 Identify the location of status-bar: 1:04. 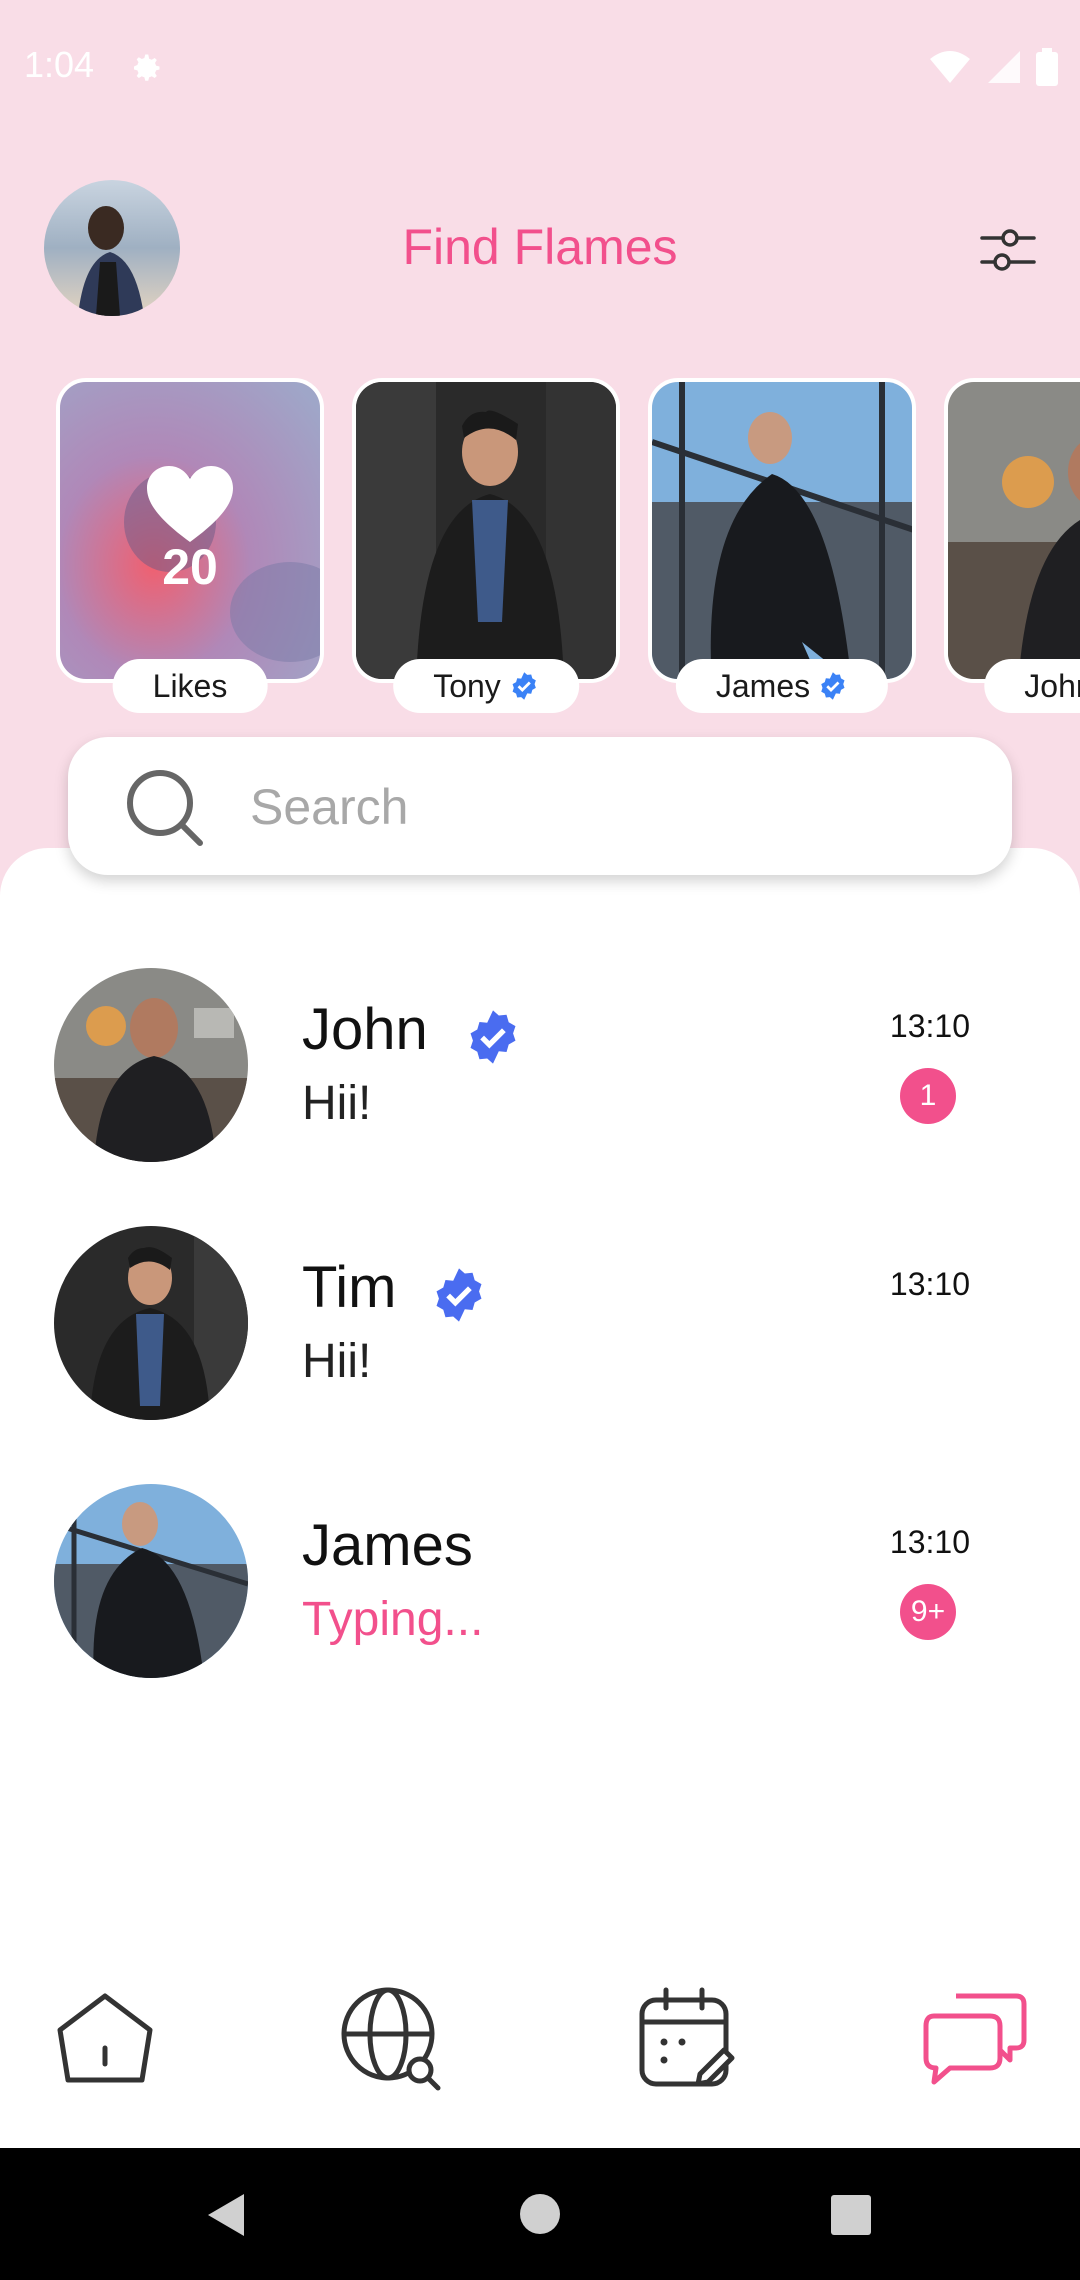
(540, 67).